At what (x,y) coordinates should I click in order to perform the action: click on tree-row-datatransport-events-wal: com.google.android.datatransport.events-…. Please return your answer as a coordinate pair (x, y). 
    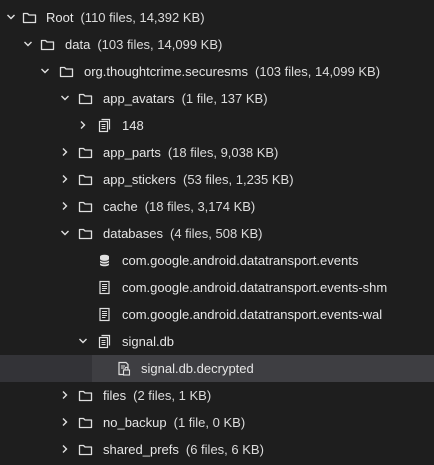
    Looking at the image, I should click on (217, 314).